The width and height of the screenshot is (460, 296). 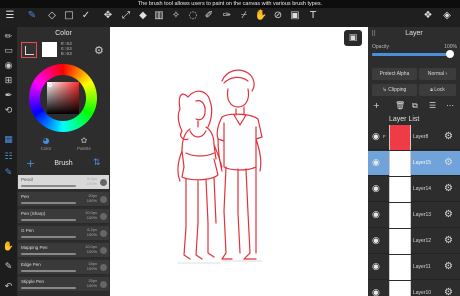 I want to click on brush-item: Edge Pen 15px 100%, so click(x=63, y=267).